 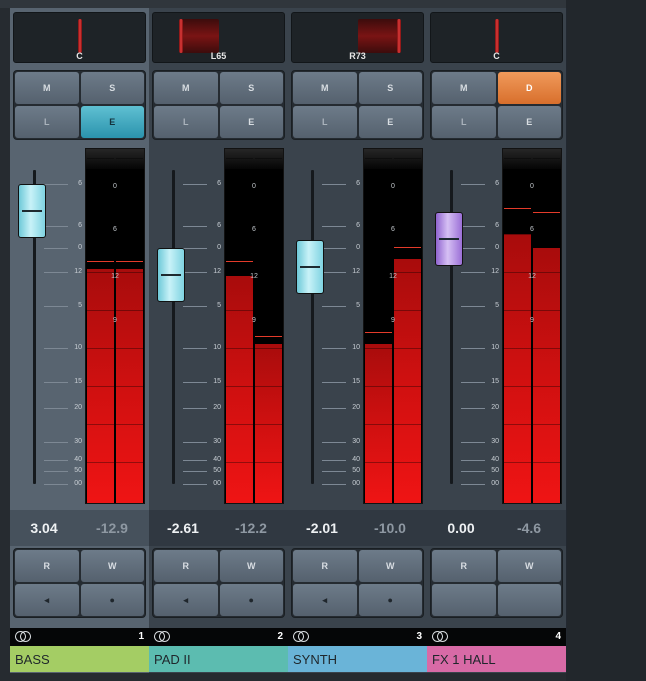 I want to click on peak-readout: -10.0, so click(x=390, y=528).